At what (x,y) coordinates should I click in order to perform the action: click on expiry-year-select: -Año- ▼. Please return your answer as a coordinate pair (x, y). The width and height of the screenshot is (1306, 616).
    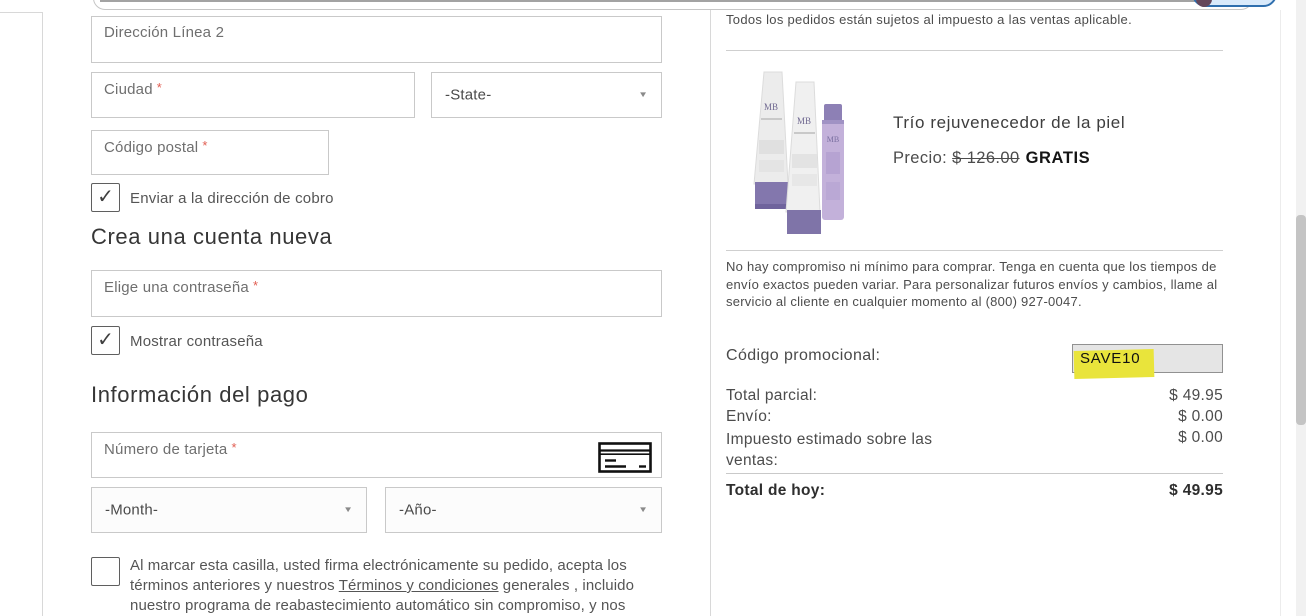
    Looking at the image, I should click on (523, 510).